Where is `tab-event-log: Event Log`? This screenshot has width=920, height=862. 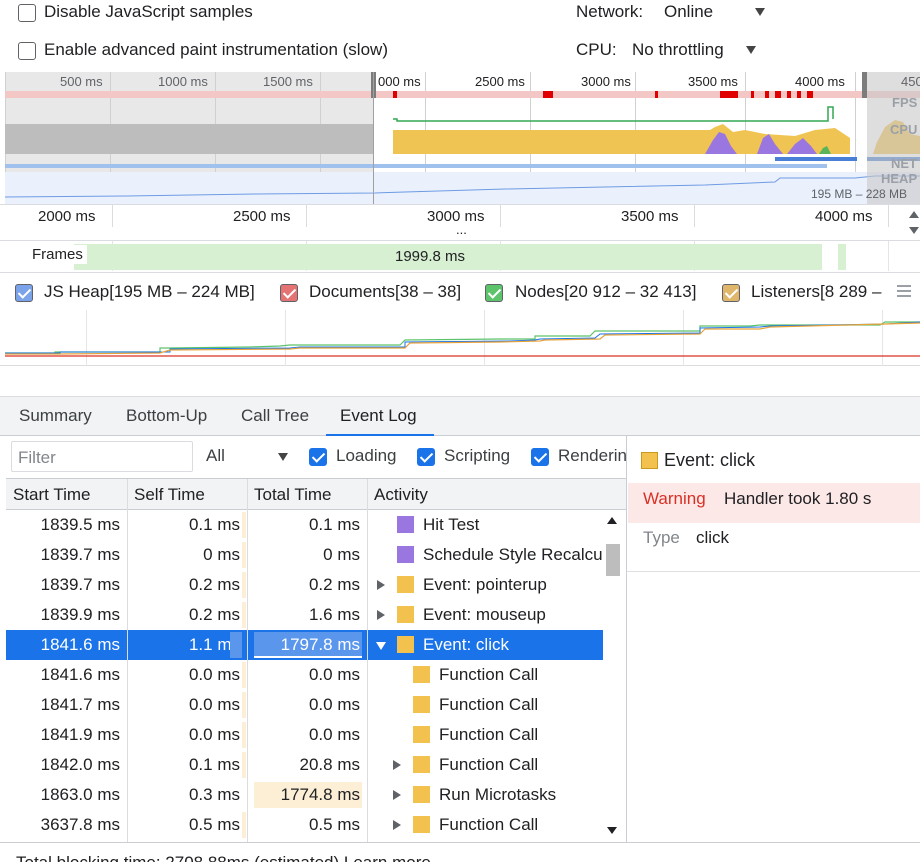 tab-event-log: Event Log is located at coordinates (378, 421).